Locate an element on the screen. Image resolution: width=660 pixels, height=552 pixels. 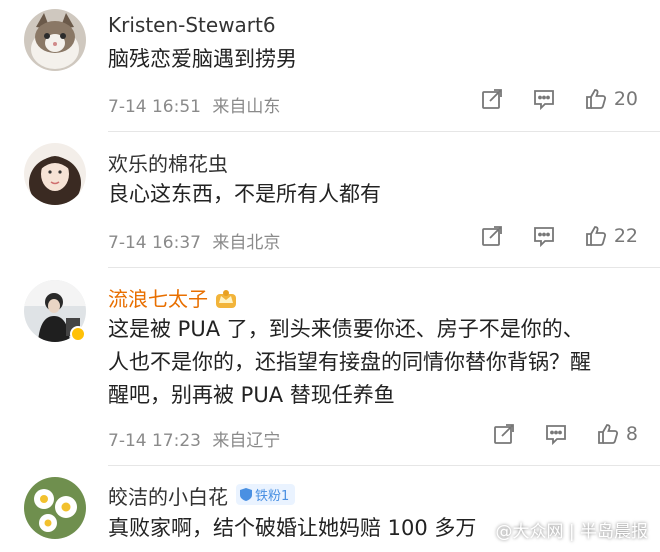
comment-time: 7-14 16:51 is located at coordinates (154, 107).